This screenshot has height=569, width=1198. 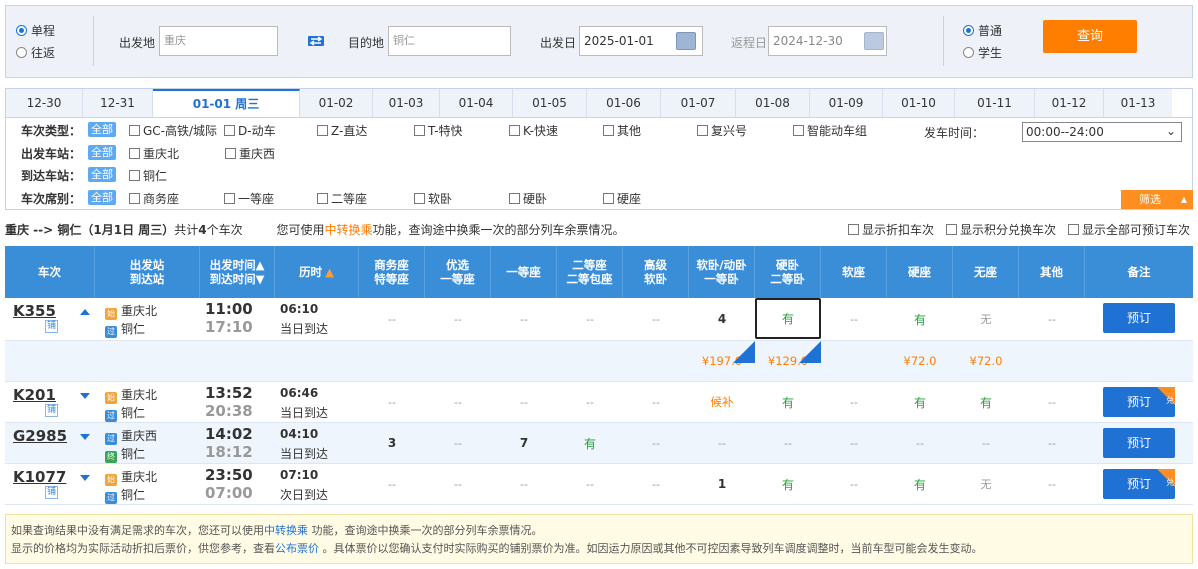 What do you see at coordinates (342, 130) in the screenshot?
I see `train-type-option: Z-直达` at bounding box center [342, 130].